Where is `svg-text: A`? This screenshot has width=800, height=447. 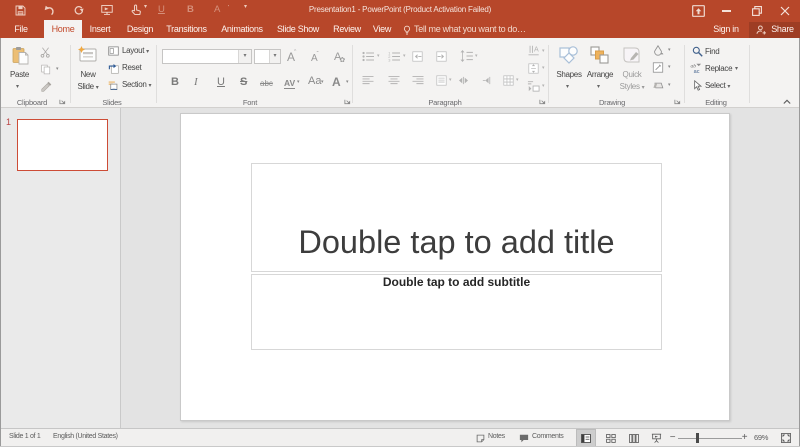
svg-text: A is located at coordinates (536, 49).